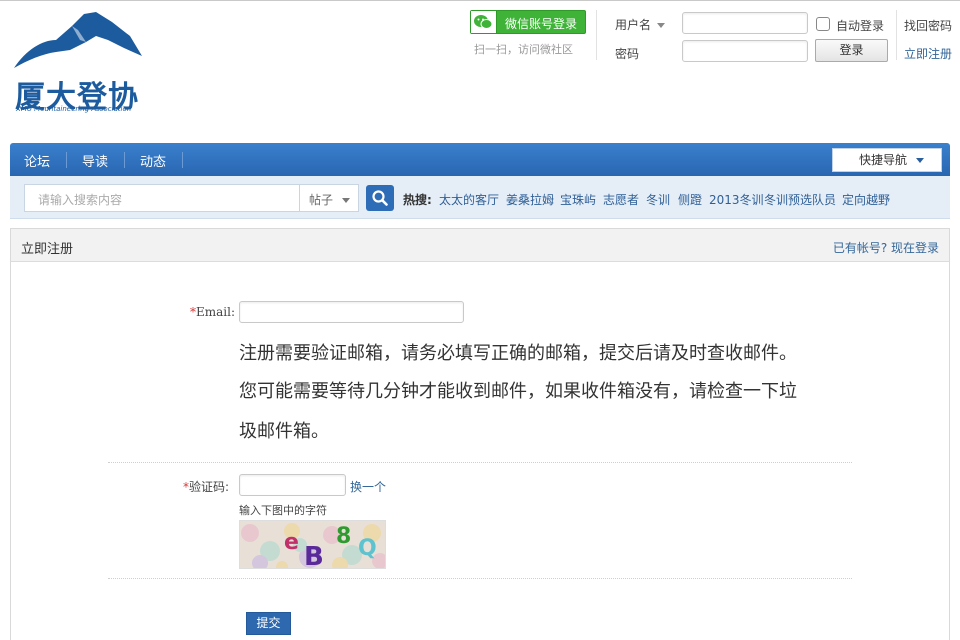 This screenshot has width=960, height=640. I want to click on wechat-icon, so click(484, 22).